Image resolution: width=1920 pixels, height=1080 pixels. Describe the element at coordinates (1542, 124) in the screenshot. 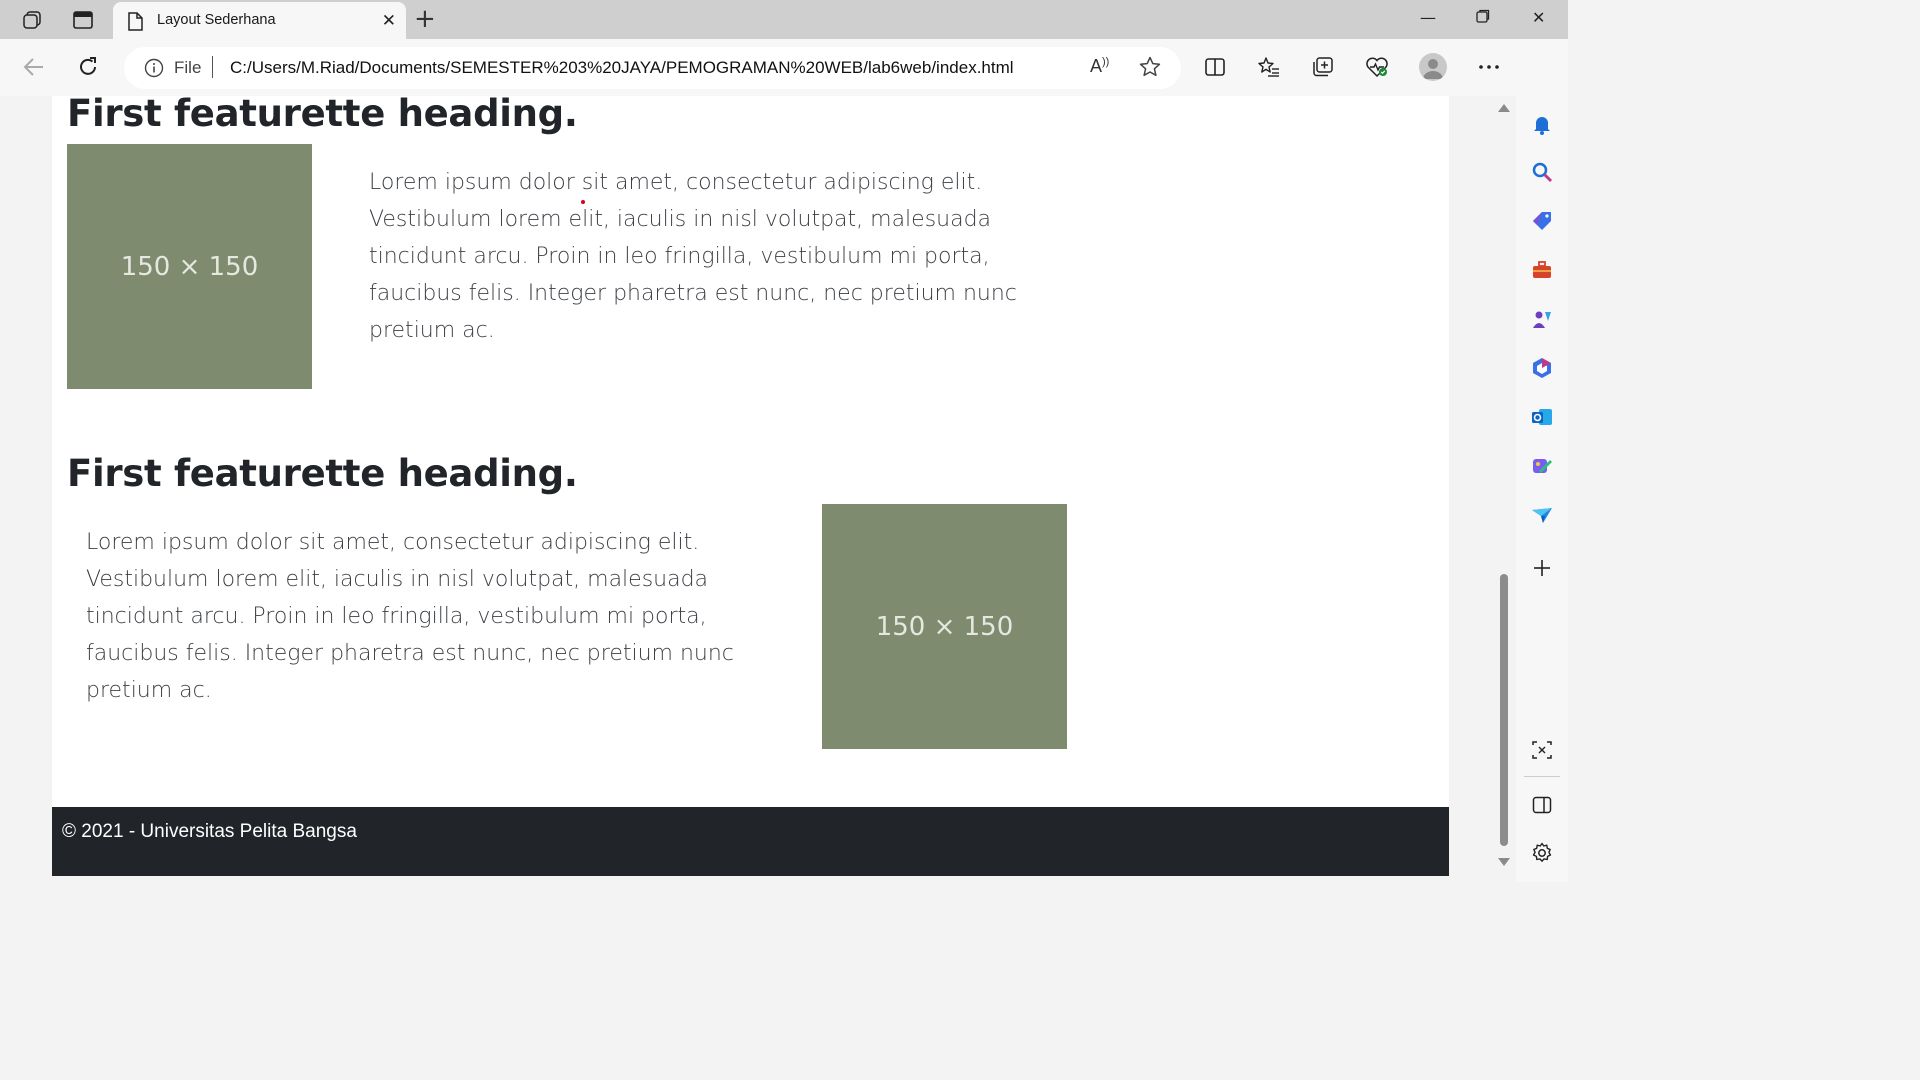

I see `notification-icon` at that location.